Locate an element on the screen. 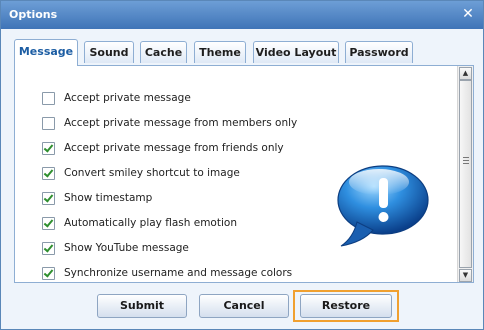 The image size is (484, 330). restore-button: Restore is located at coordinates (346, 306).